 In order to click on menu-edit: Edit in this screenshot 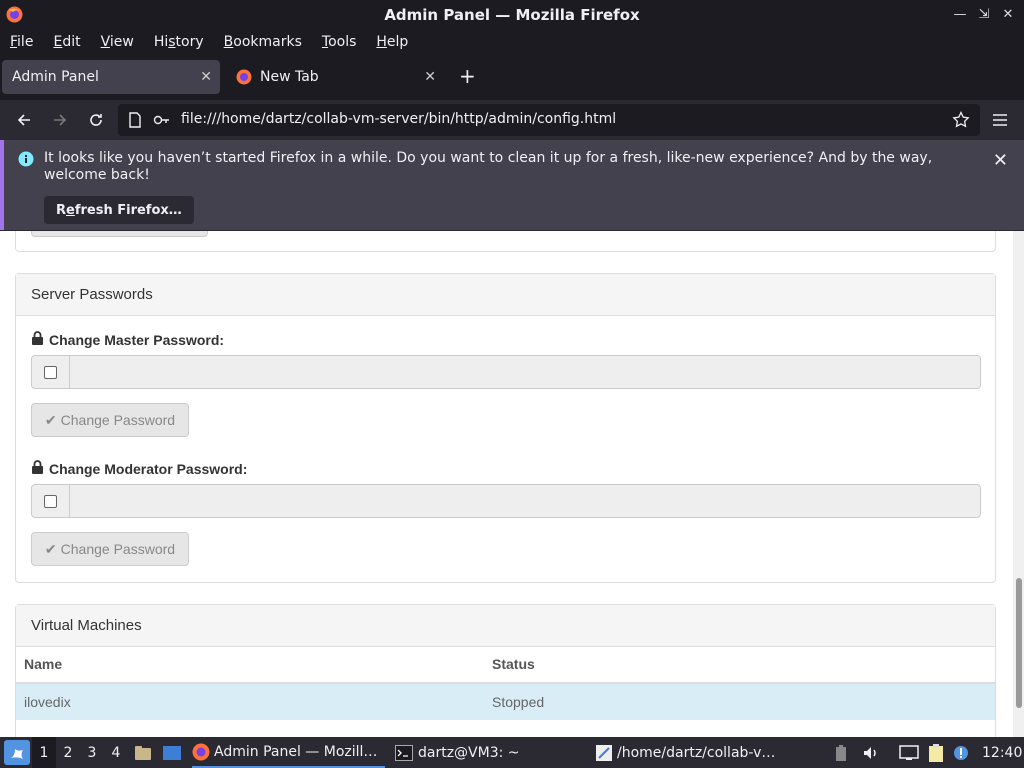, I will do `click(66, 42)`.